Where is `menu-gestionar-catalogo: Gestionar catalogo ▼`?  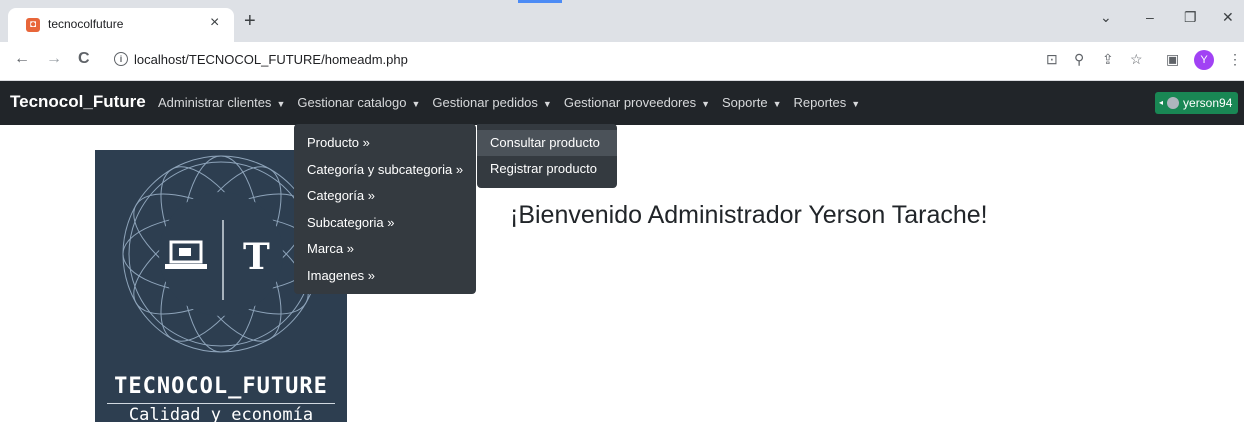
menu-gestionar-catalogo: Gestionar catalogo ▼ is located at coordinates (358, 102).